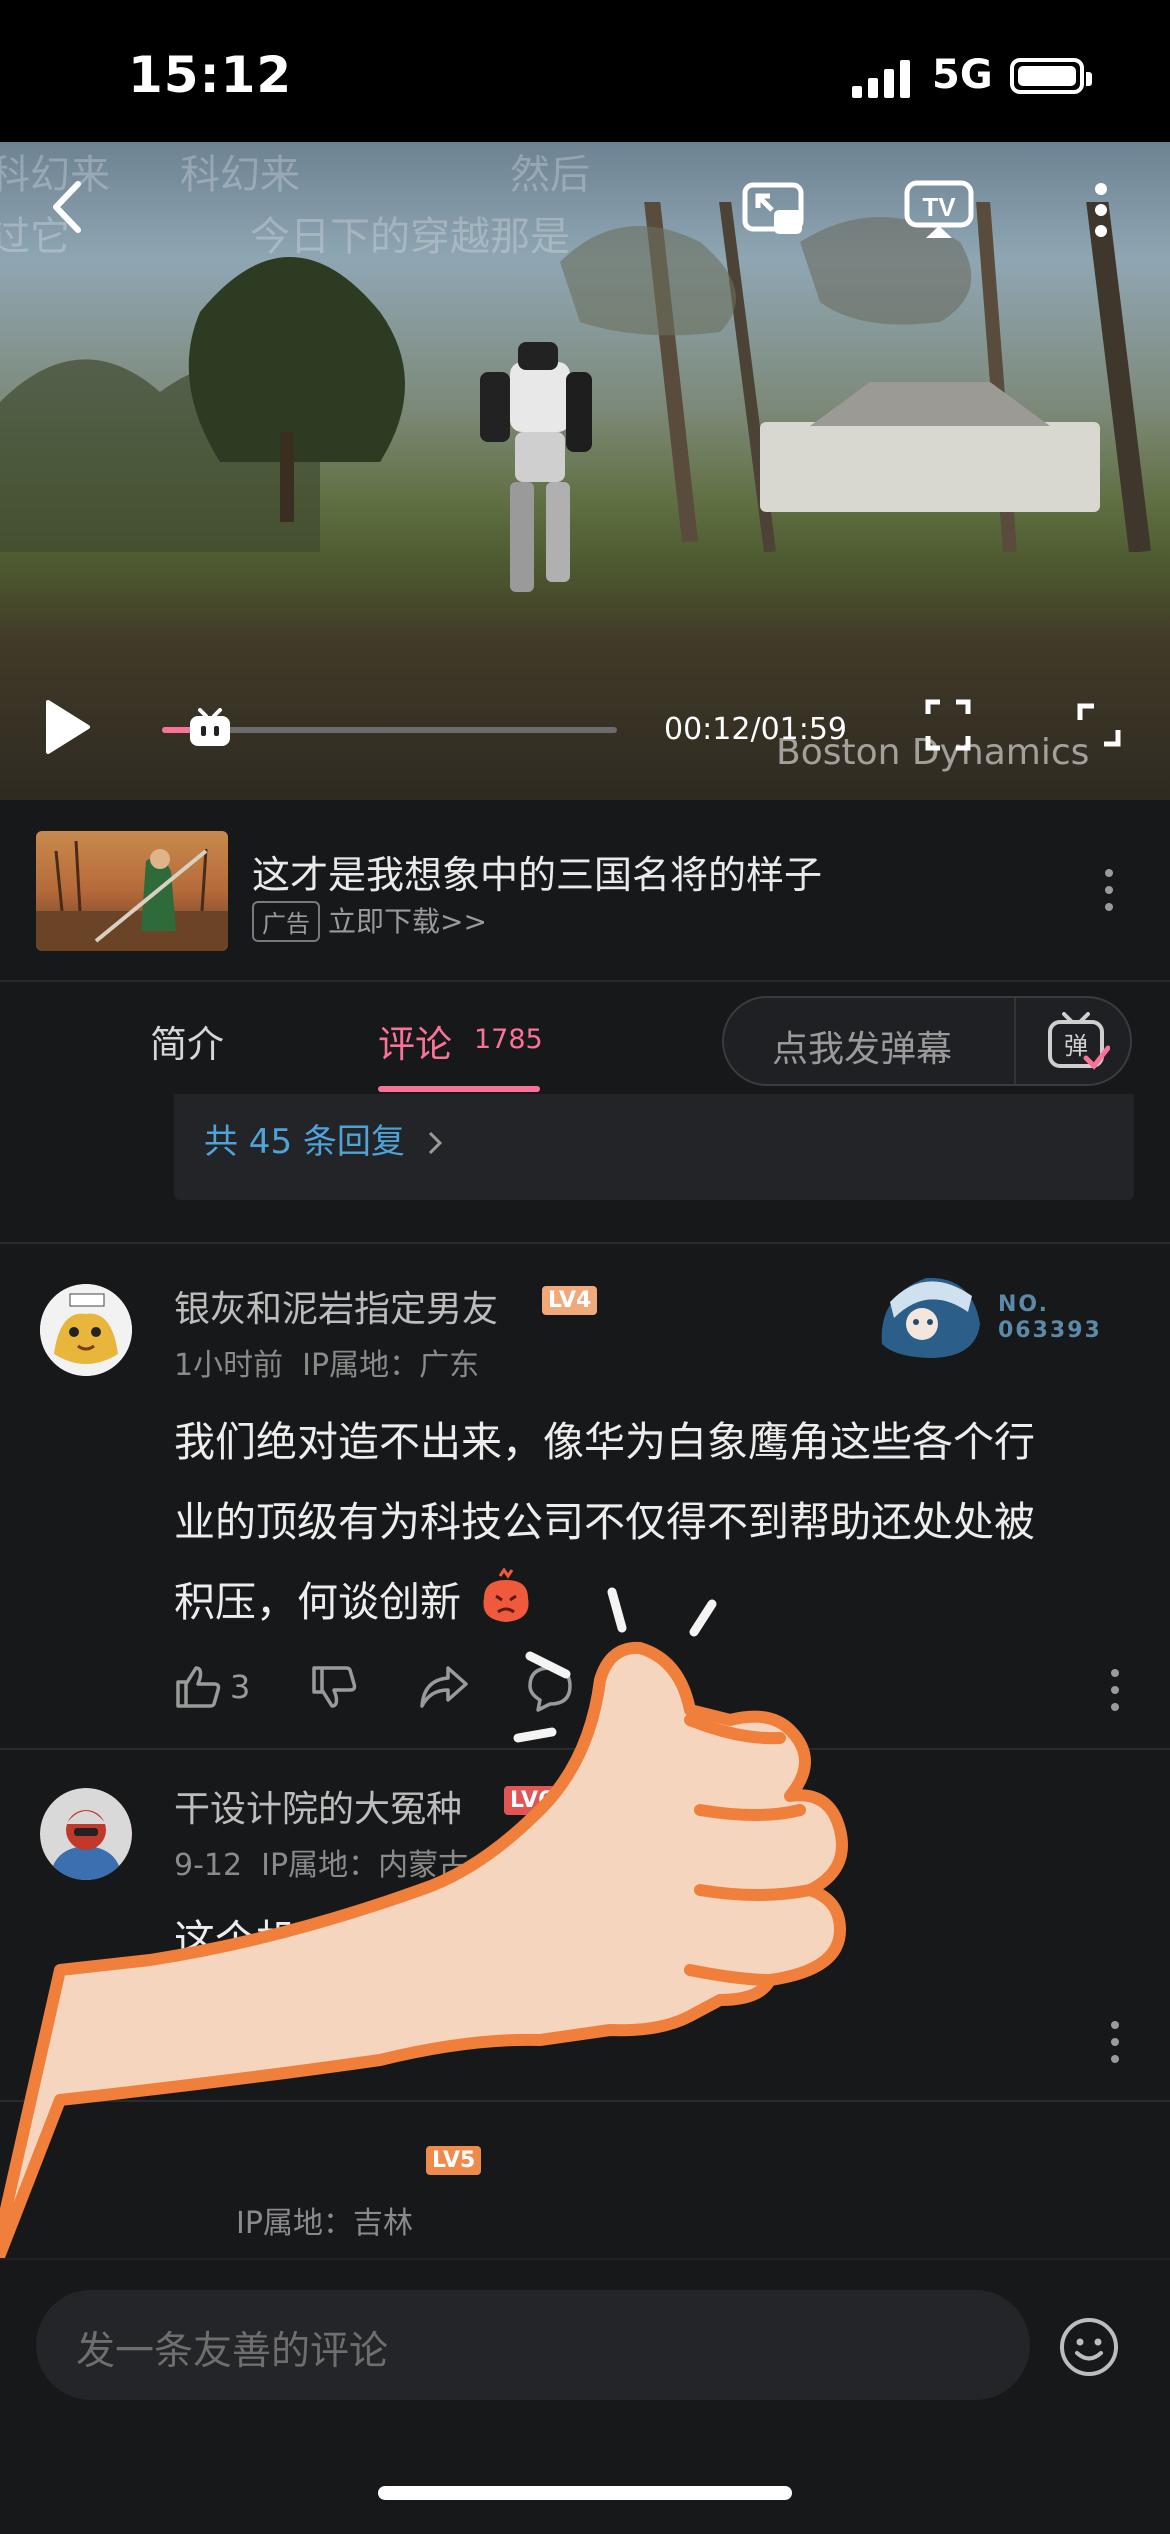 This screenshot has height=2534, width=1170. What do you see at coordinates (585, 2493) in the screenshot?
I see `home-indicator` at bounding box center [585, 2493].